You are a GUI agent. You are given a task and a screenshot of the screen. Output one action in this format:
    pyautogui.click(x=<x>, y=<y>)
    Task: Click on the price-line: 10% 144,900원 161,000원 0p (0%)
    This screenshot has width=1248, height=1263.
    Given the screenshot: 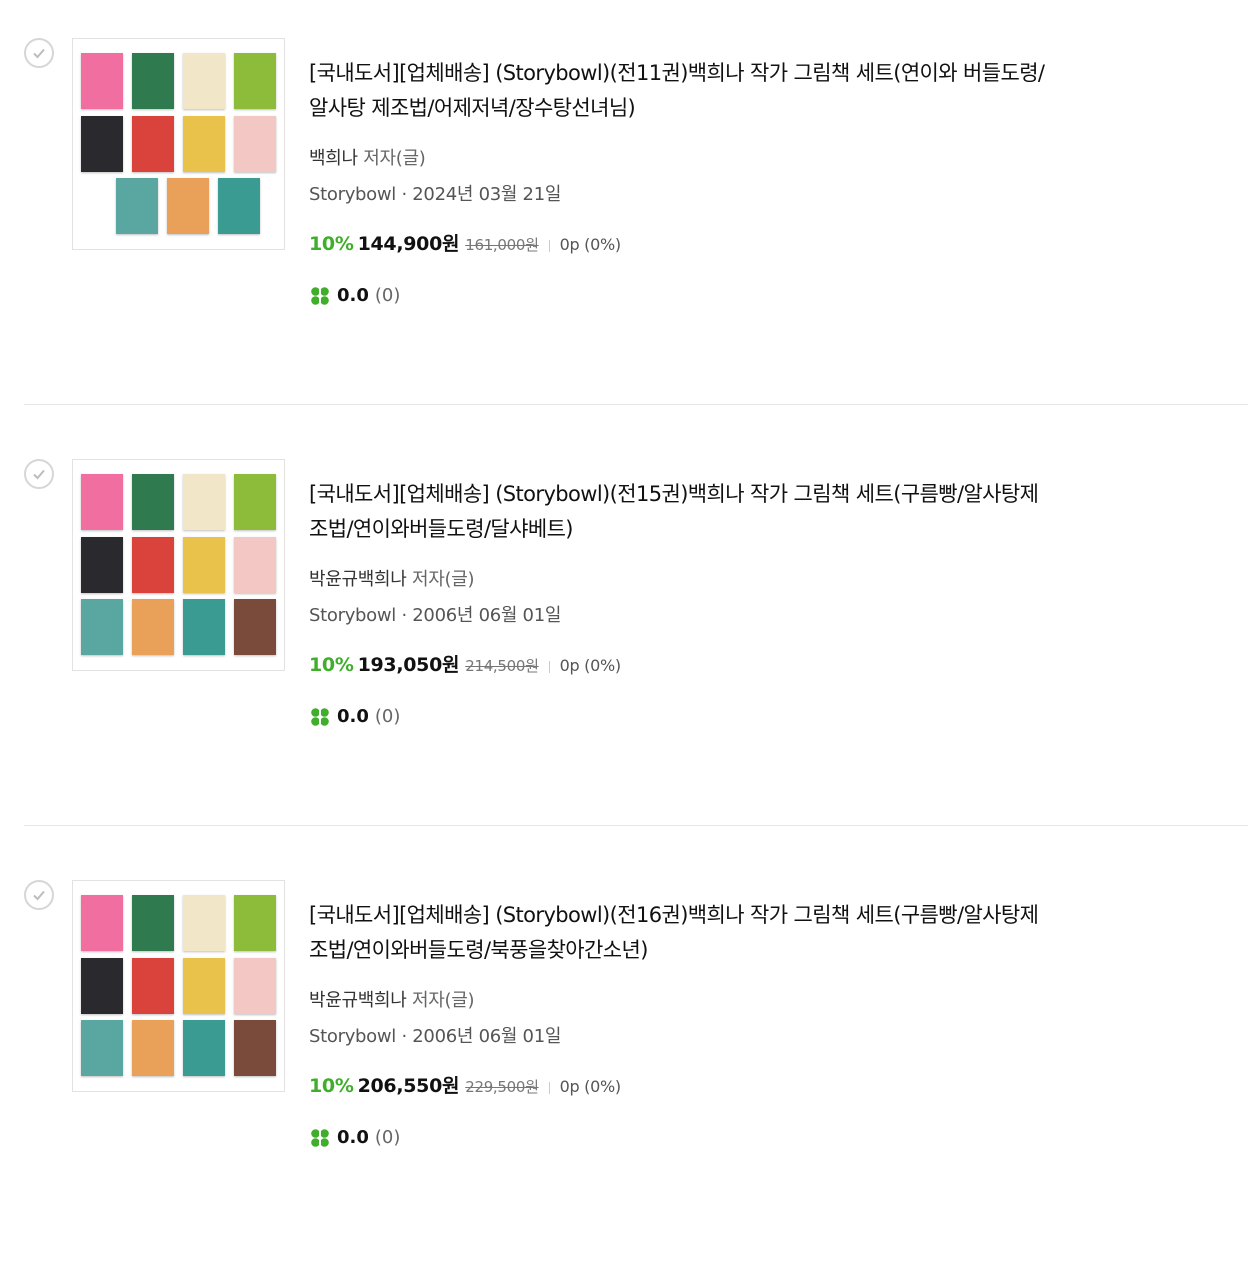 What is the action you would take?
    pyautogui.click(x=465, y=242)
    